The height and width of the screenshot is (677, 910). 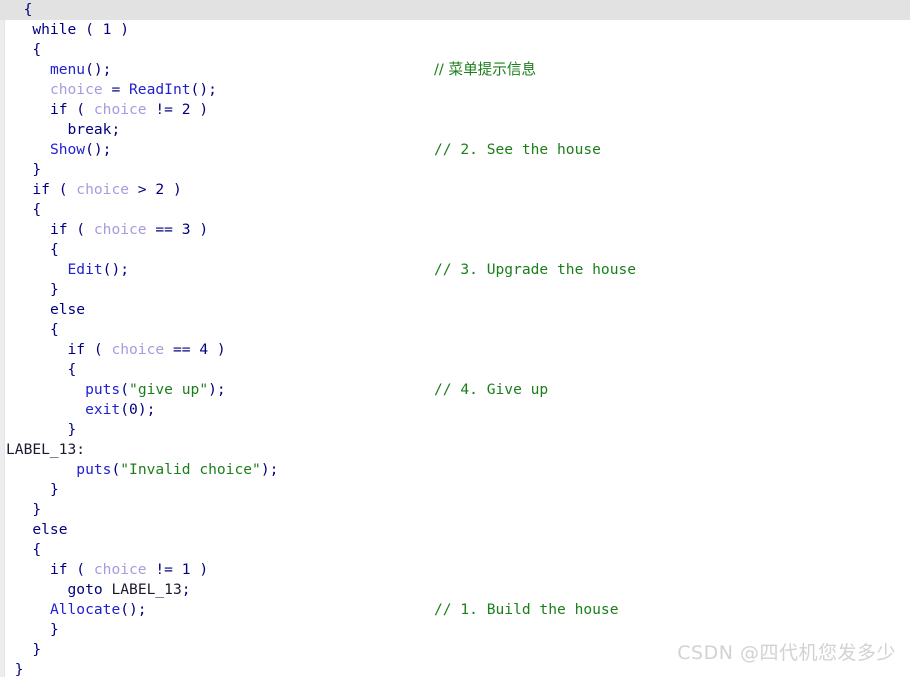 I want to click on code-line-text: puts("Invalid choice");, so click(x=142, y=470).